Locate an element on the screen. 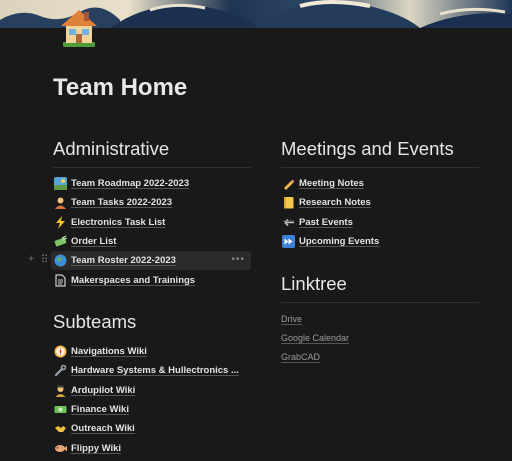  link-drive: Drive is located at coordinates (380, 318).